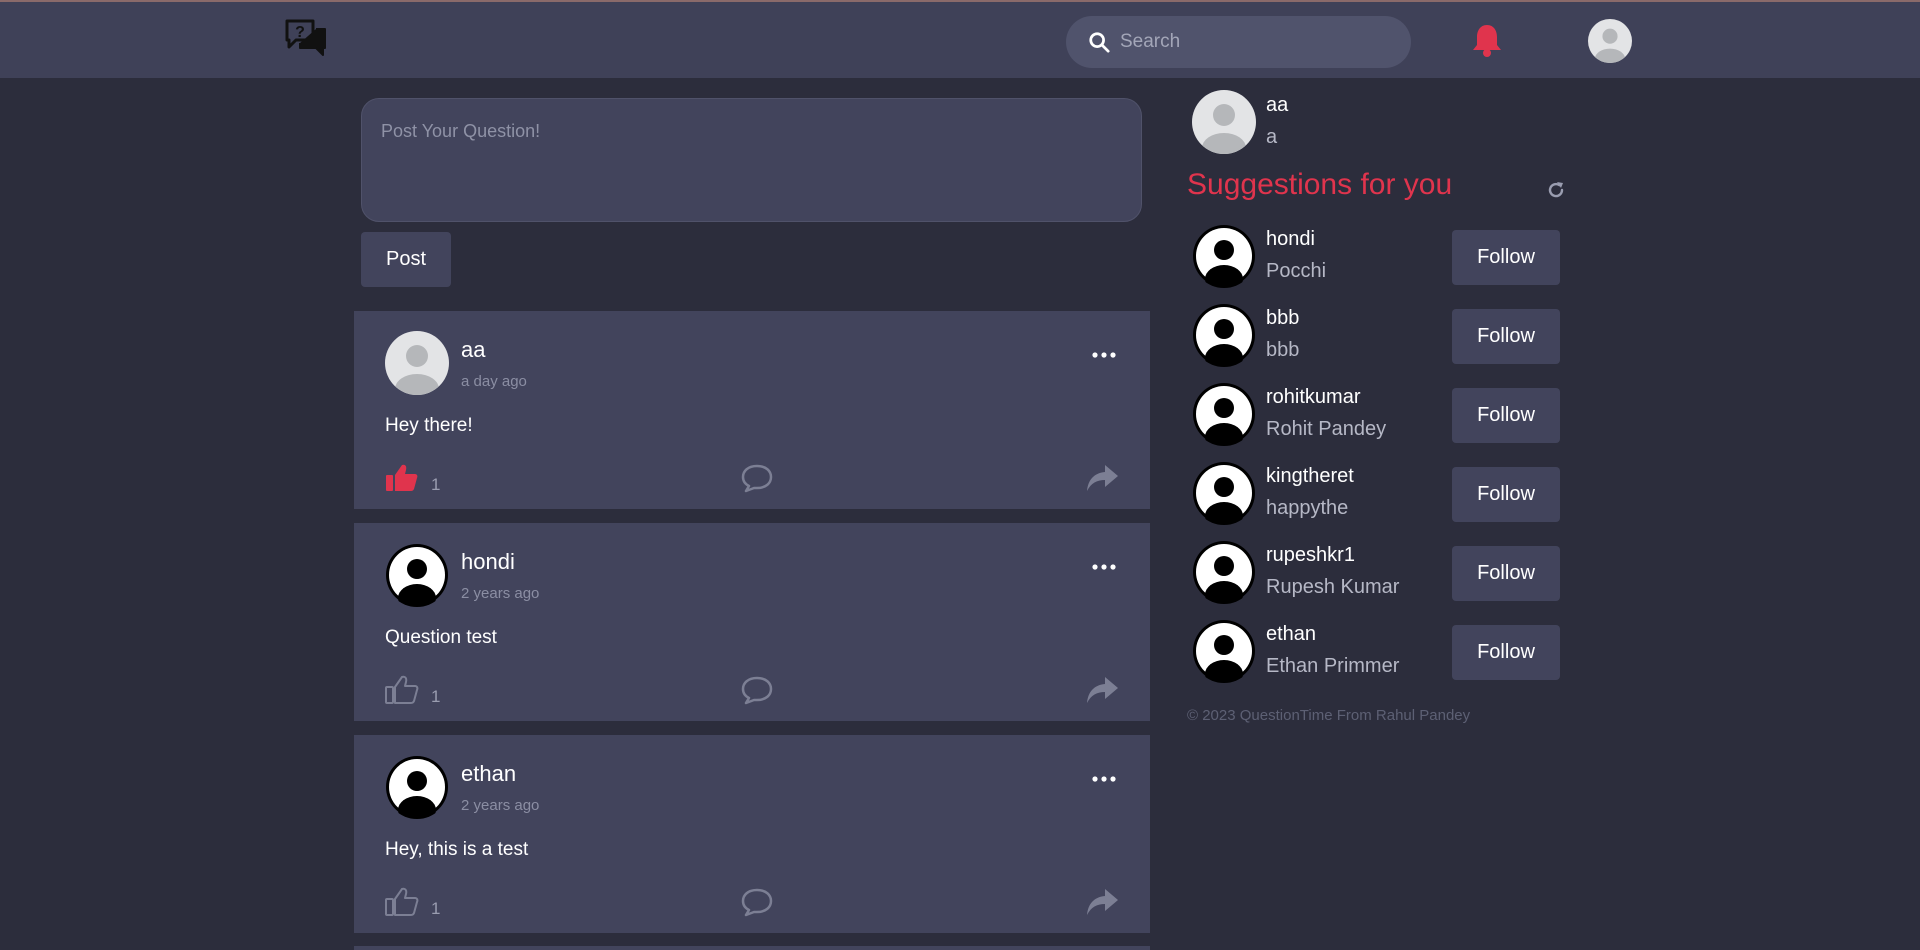 This screenshot has height=950, width=1920. I want to click on user-avatar, so click(1610, 41).